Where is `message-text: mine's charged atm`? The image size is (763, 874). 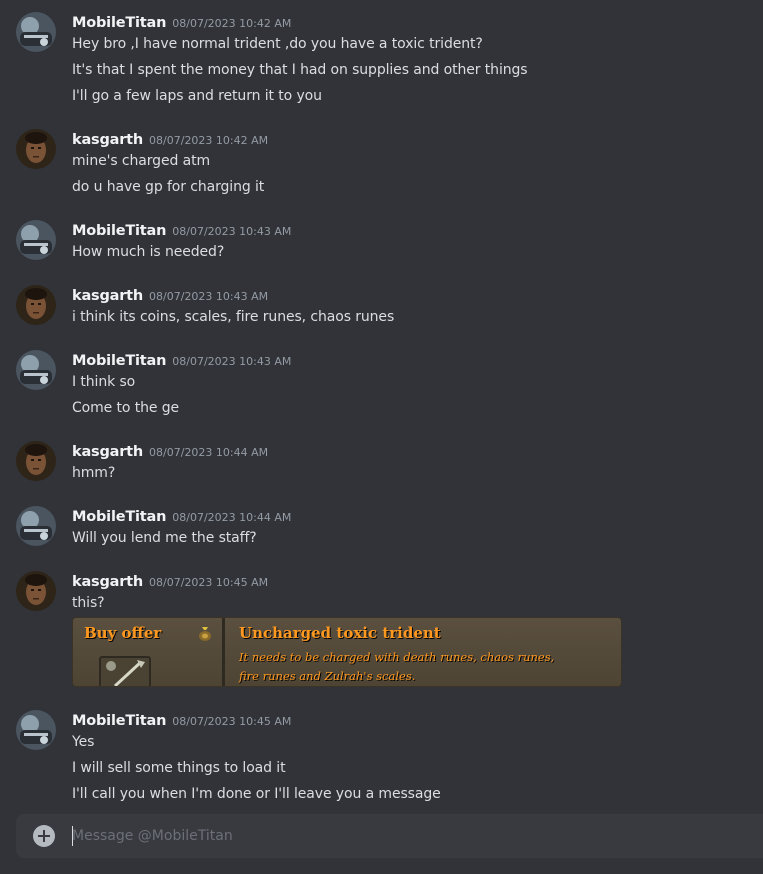 message-text: mine's charged atm is located at coordinates (141, 161).